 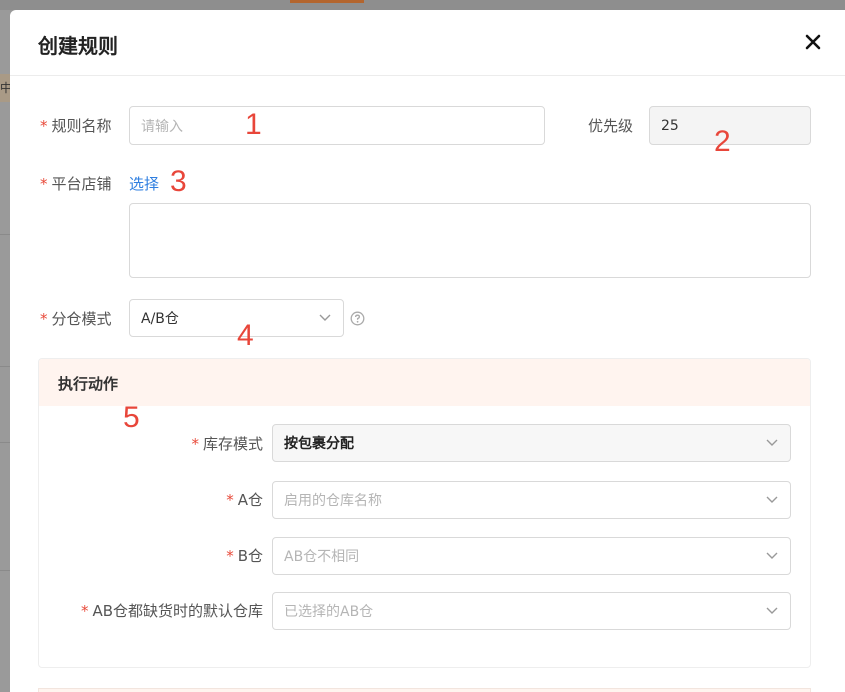 I want to click on stock-mode-value: 按包裹分配, so click(x=319, y=444).